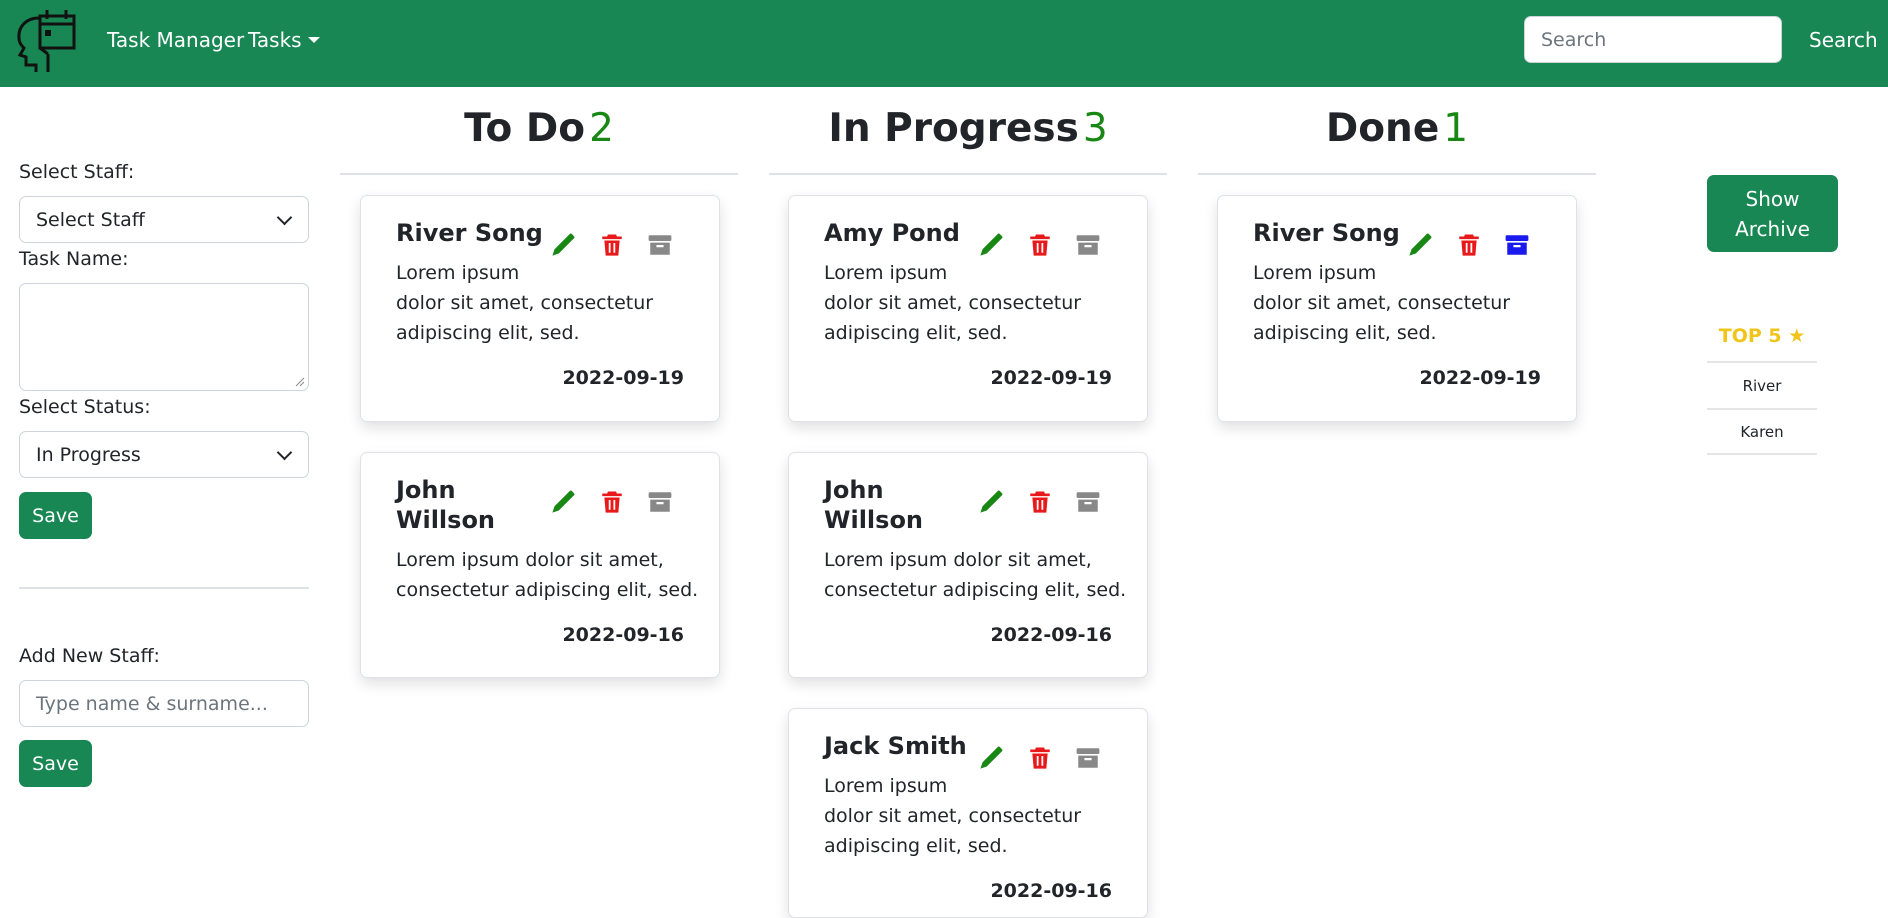  Describe the element at coordinates (85, 407) in the screenshot. I see `select-status-label: Select Status:` at that location.